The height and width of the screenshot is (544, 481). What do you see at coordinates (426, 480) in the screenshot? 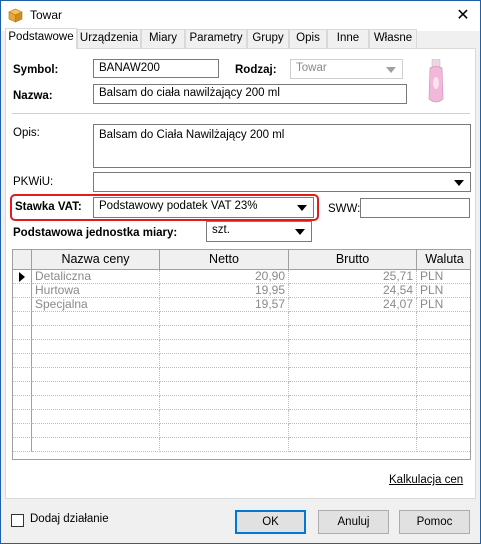
I see `kalkulacja-cen-link: Kalkulacja cen` at bounding box center [426, 480].